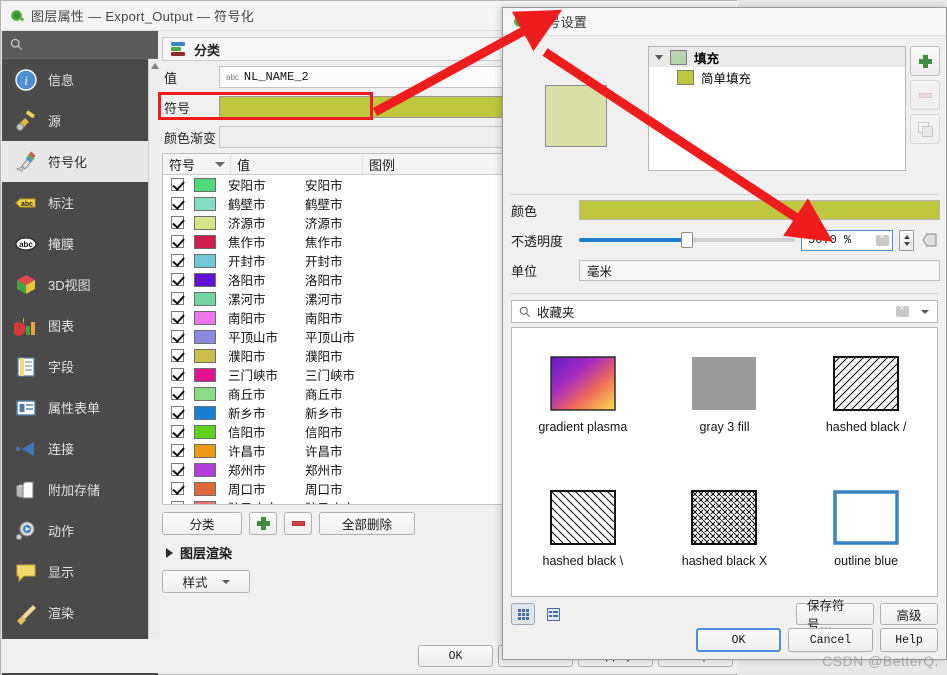  What do you see at coordinates (80, 448) in the screenshot?
I see `sidebar-item-joins: 连接` at bounding box center [80, 448].